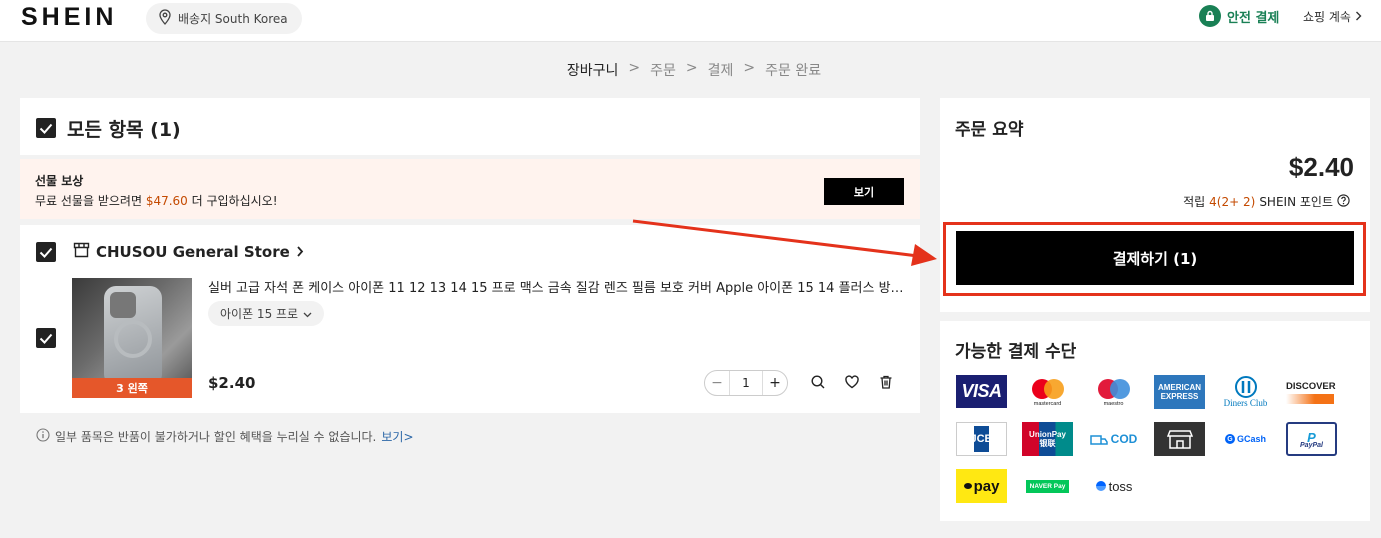  I want to click on info-icon, so click(43, 436).